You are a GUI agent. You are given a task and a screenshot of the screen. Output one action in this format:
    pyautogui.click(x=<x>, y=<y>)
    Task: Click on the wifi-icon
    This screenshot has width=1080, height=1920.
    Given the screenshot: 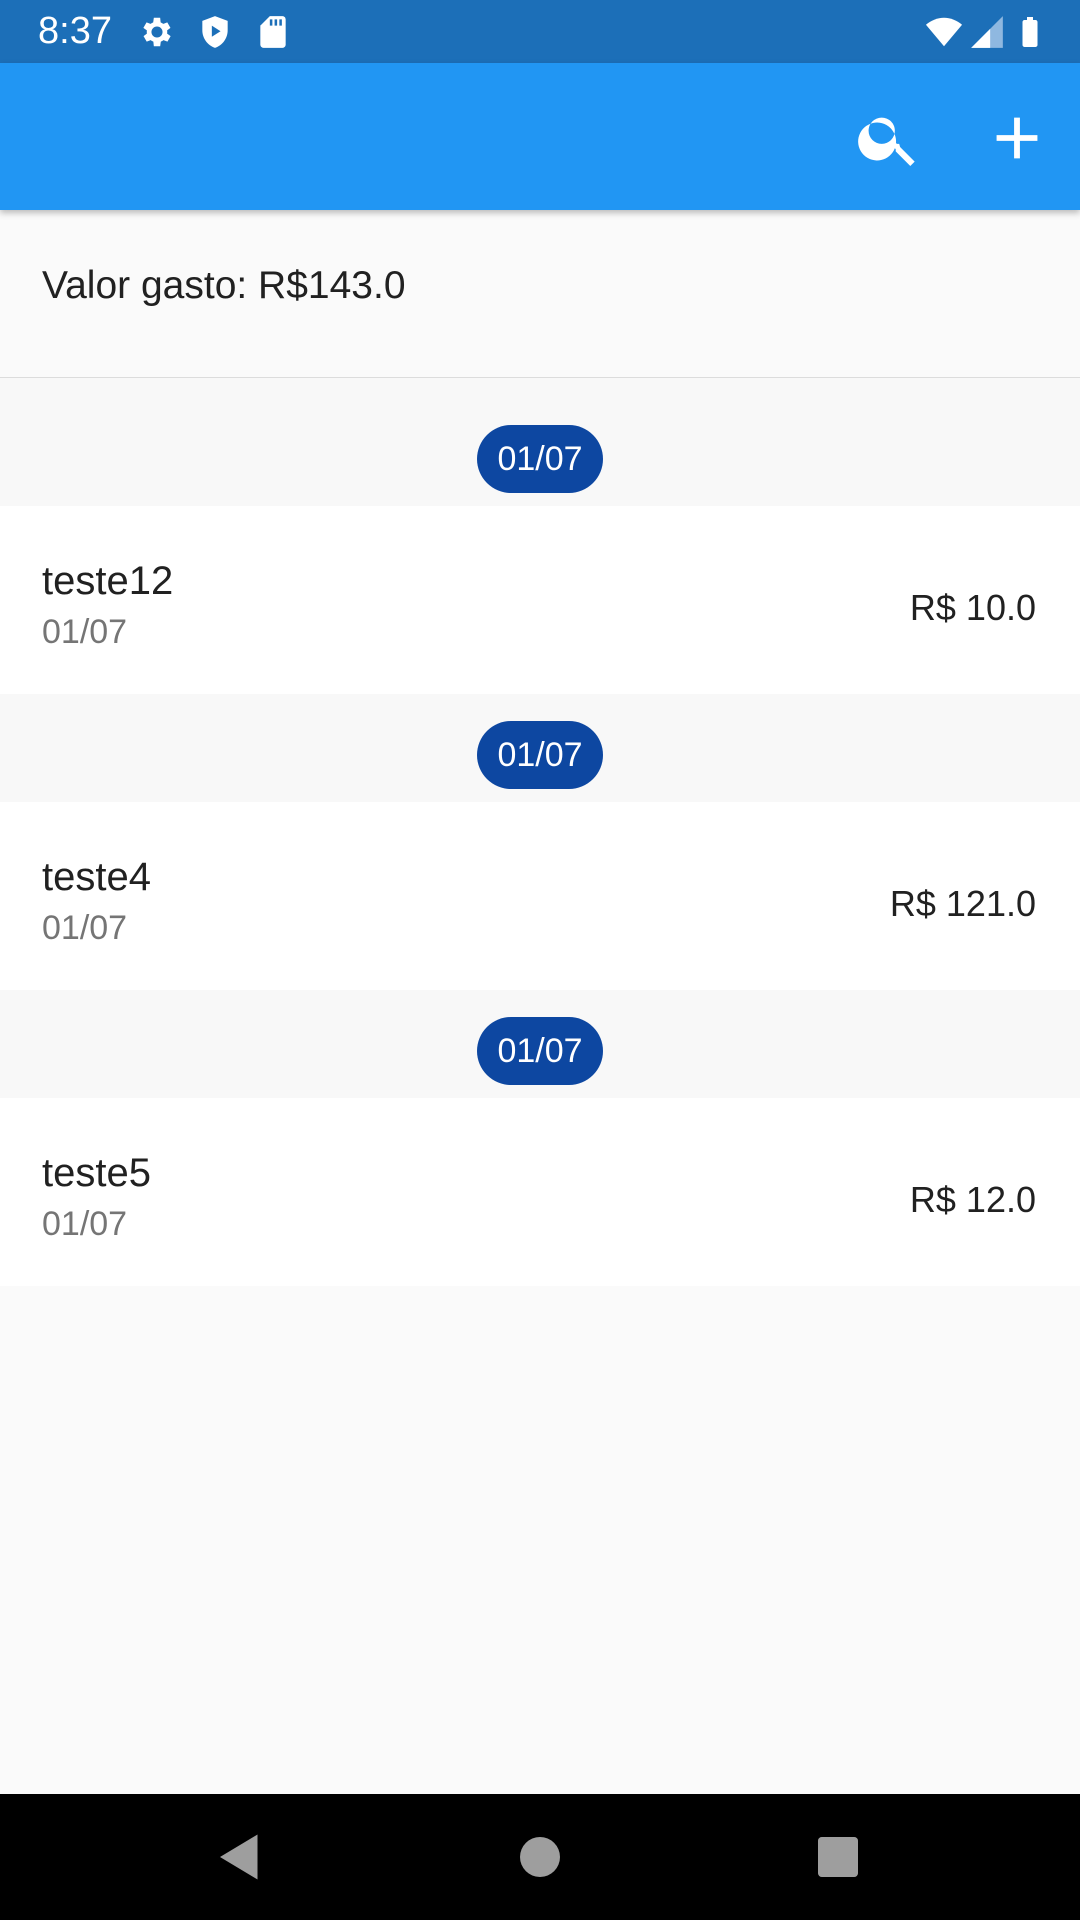 What is the action you would take?
    pyautogui.click(x=944, y=32)
    